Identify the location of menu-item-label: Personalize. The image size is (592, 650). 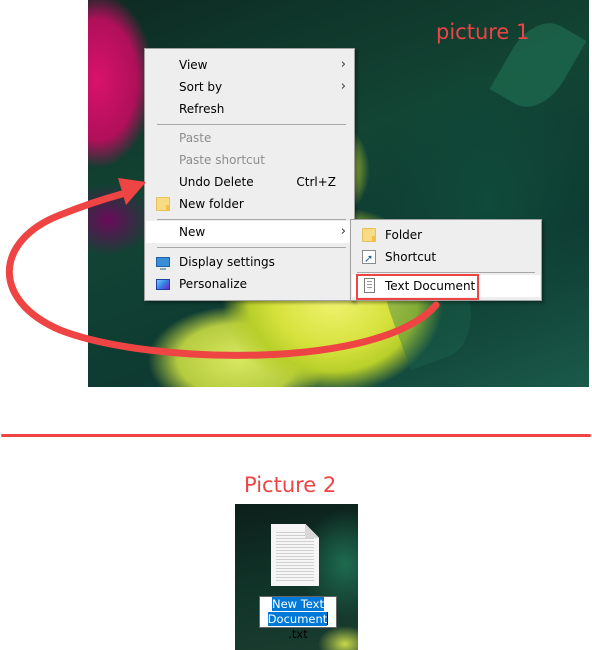
(213, 284).